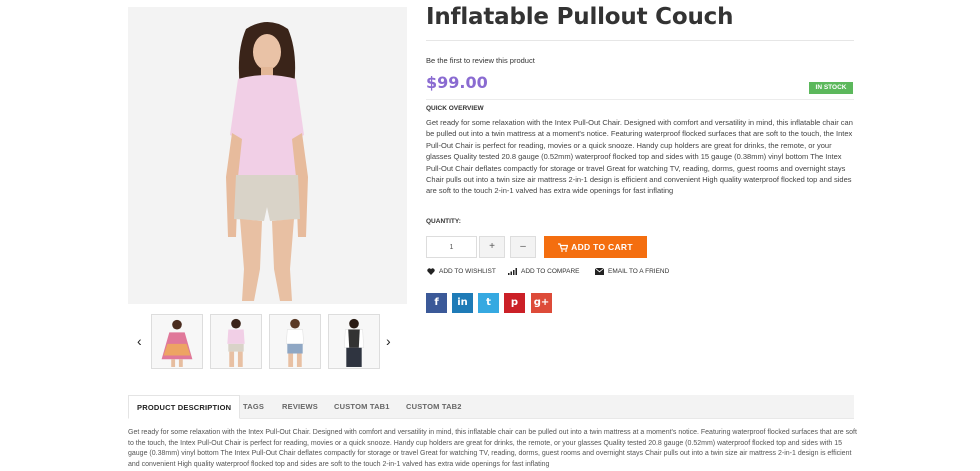 This screenshot has width=980, height=471. What do you see at coordinates (457, 82) in the screenshot?
I see `product-price: $99.00` at bounding box center [457, 82].